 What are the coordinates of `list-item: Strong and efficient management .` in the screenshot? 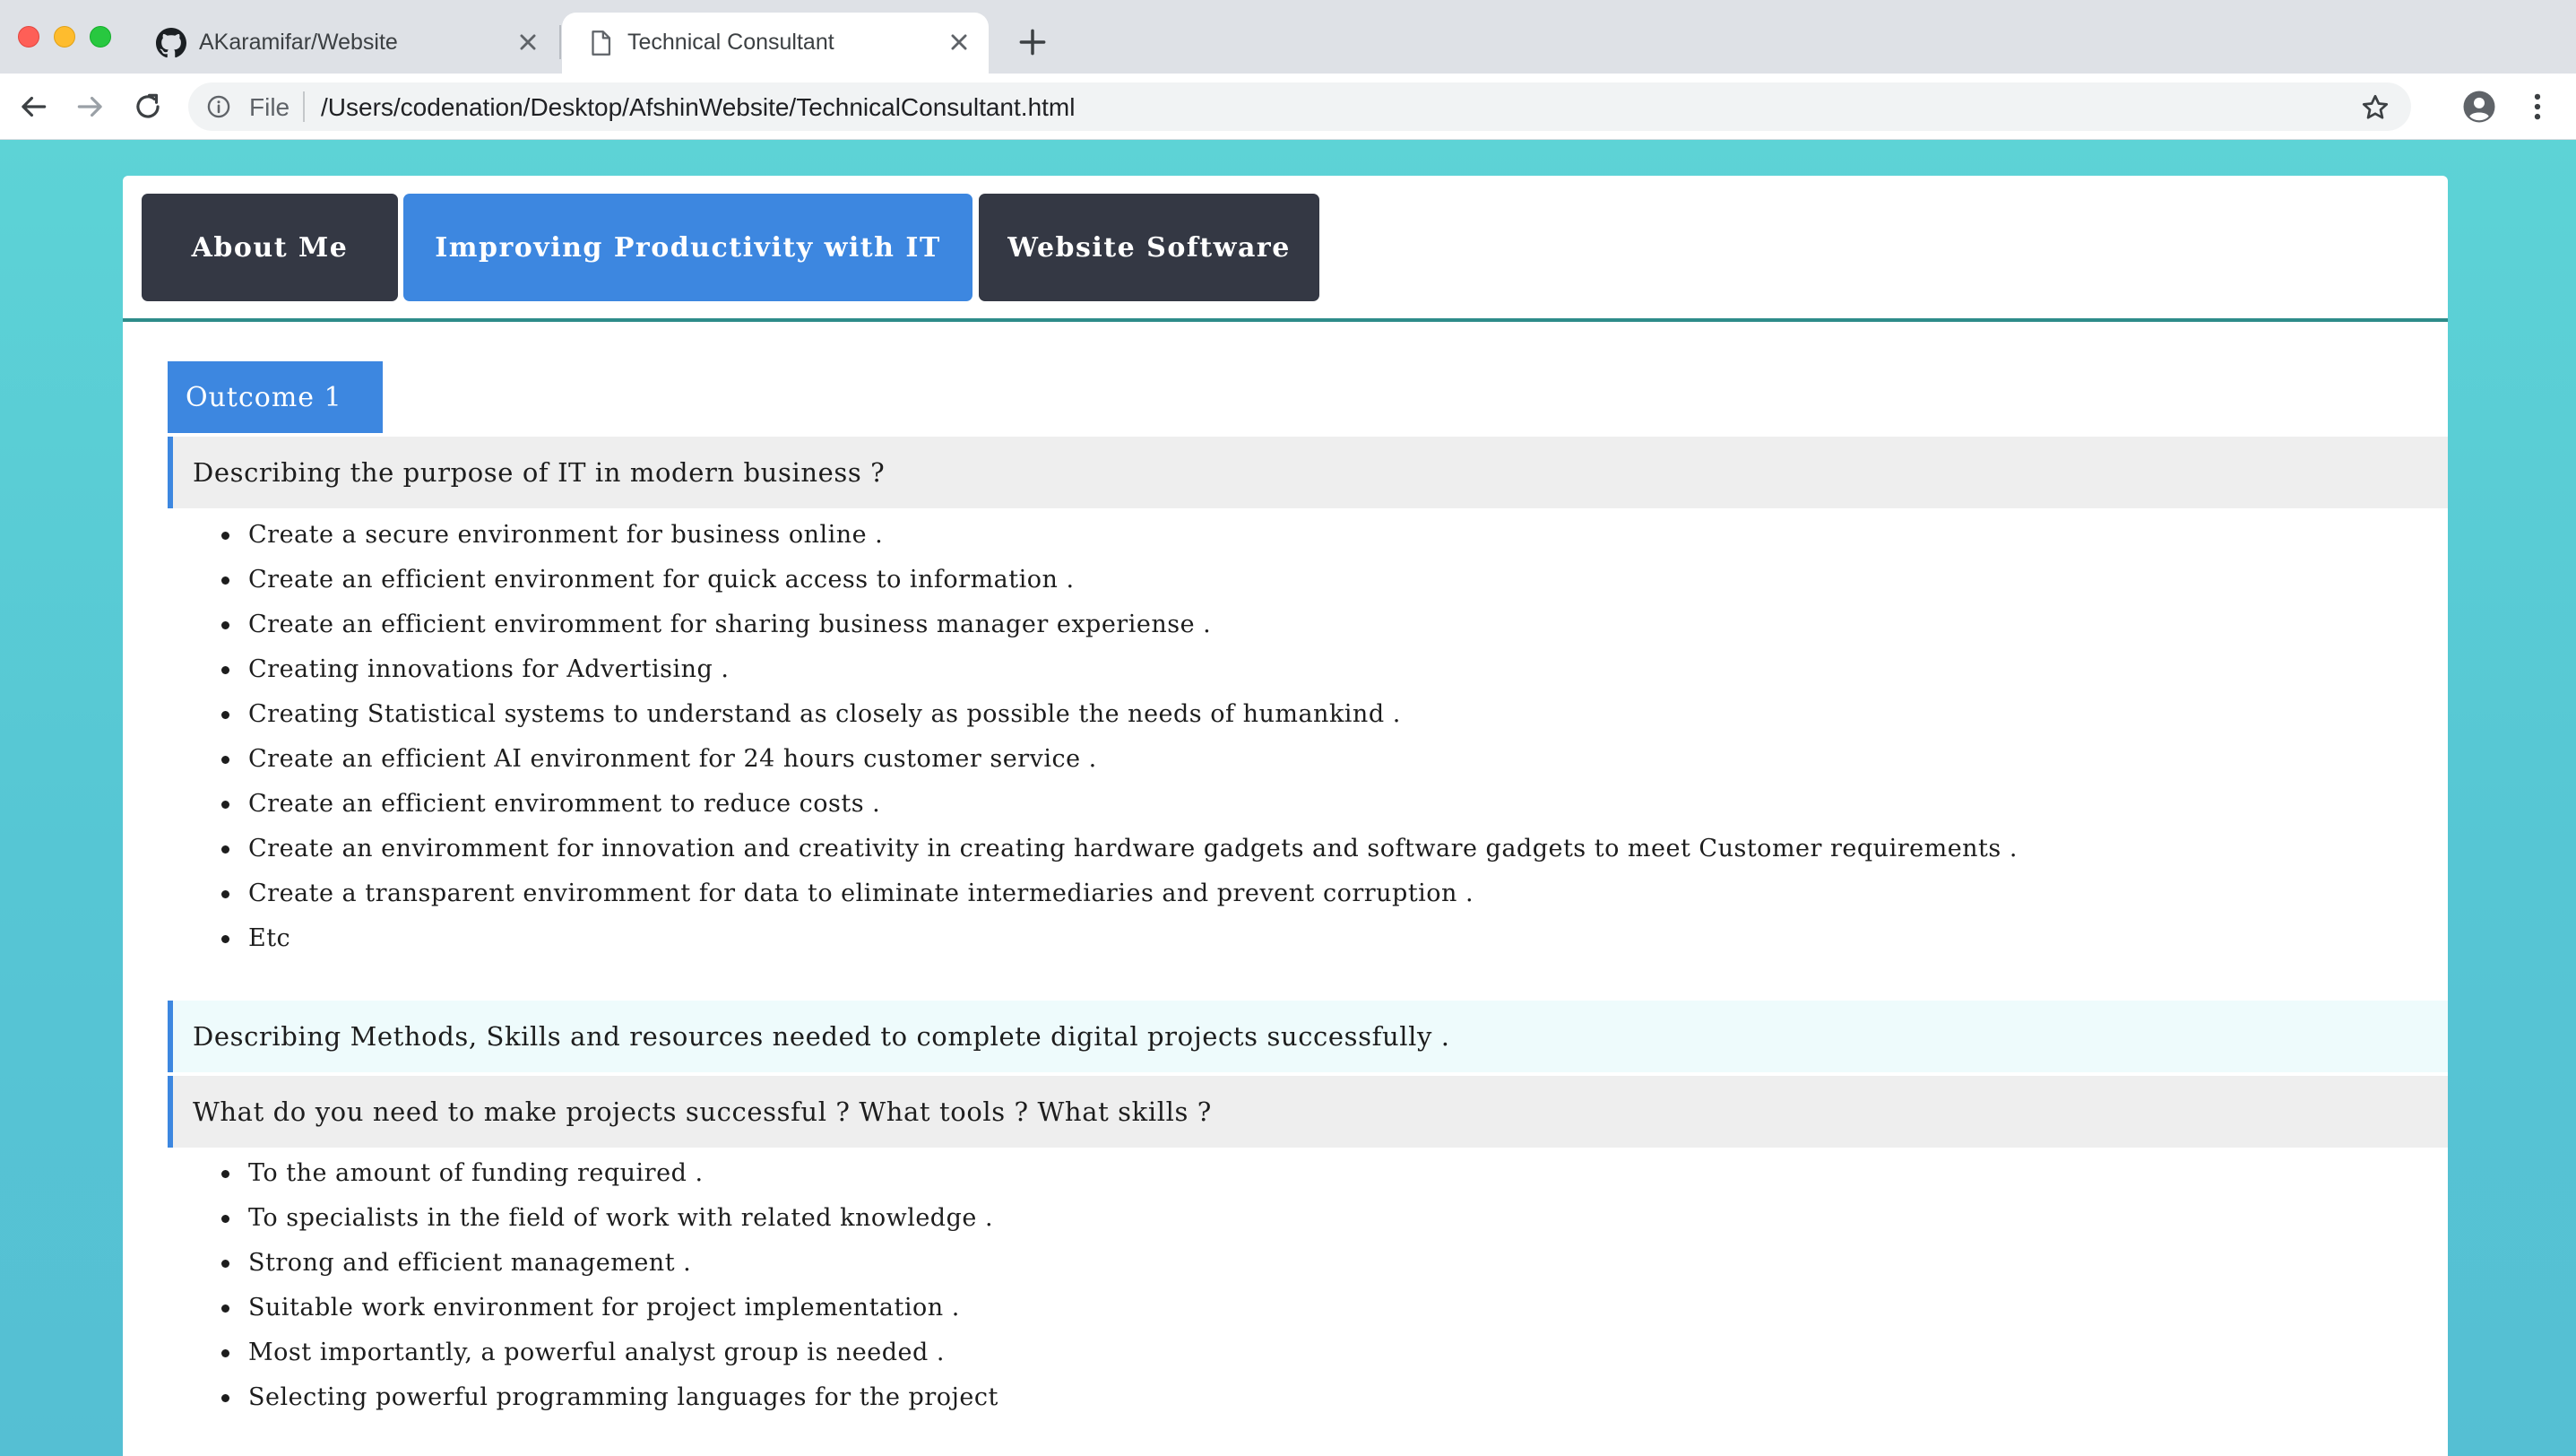 It's located at (609, 1264).